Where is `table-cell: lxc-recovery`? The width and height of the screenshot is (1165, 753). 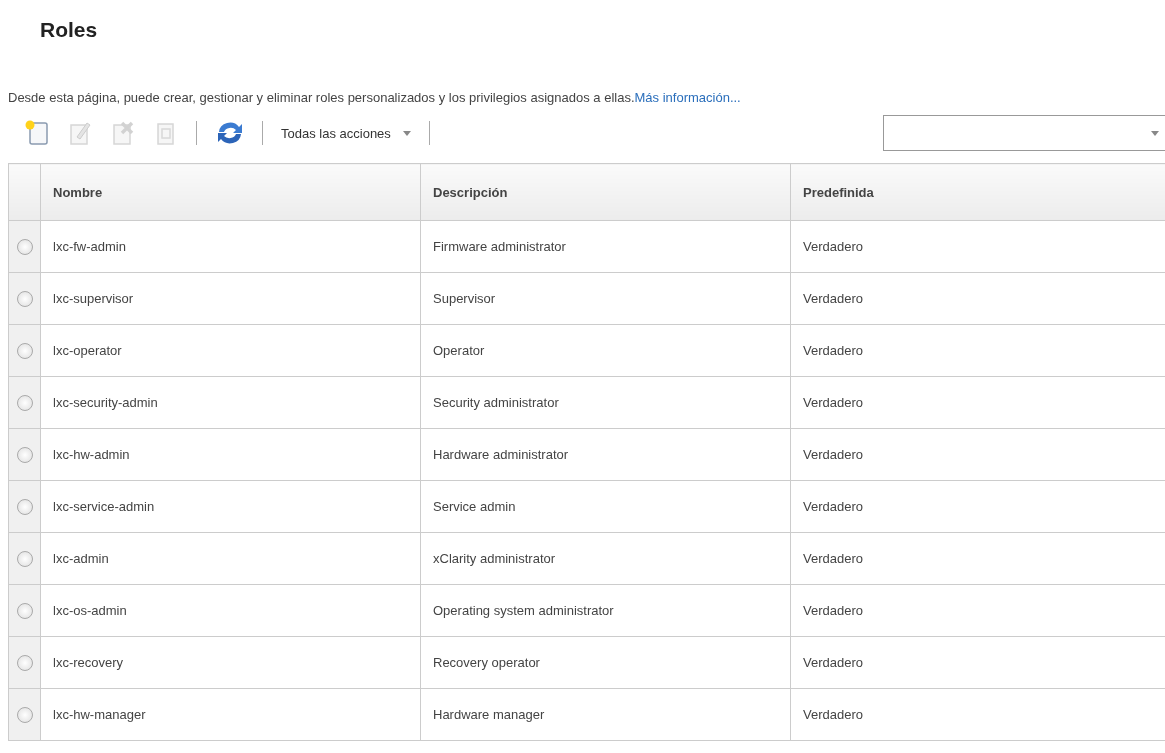
table-cell: lxc-recovery is located at coordinates (230, 662).